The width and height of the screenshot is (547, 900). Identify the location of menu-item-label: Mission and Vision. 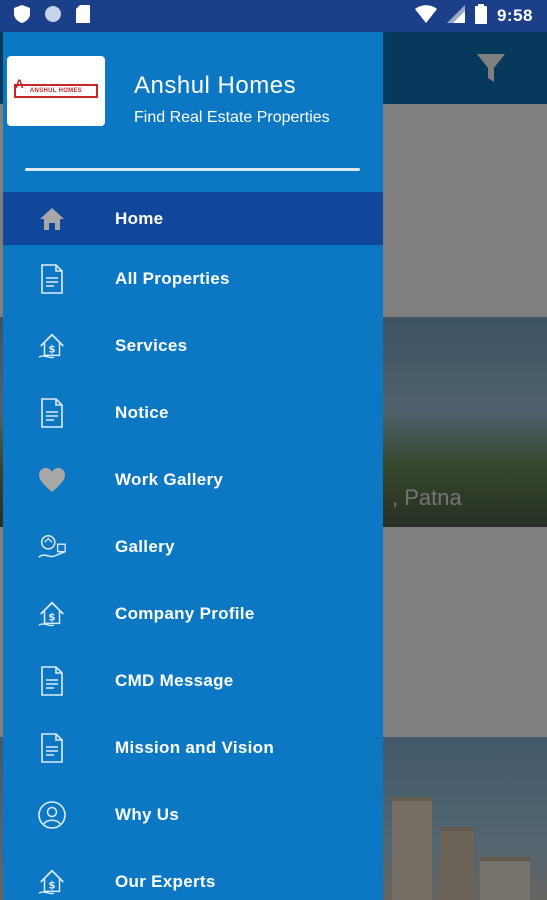
(195, 747).